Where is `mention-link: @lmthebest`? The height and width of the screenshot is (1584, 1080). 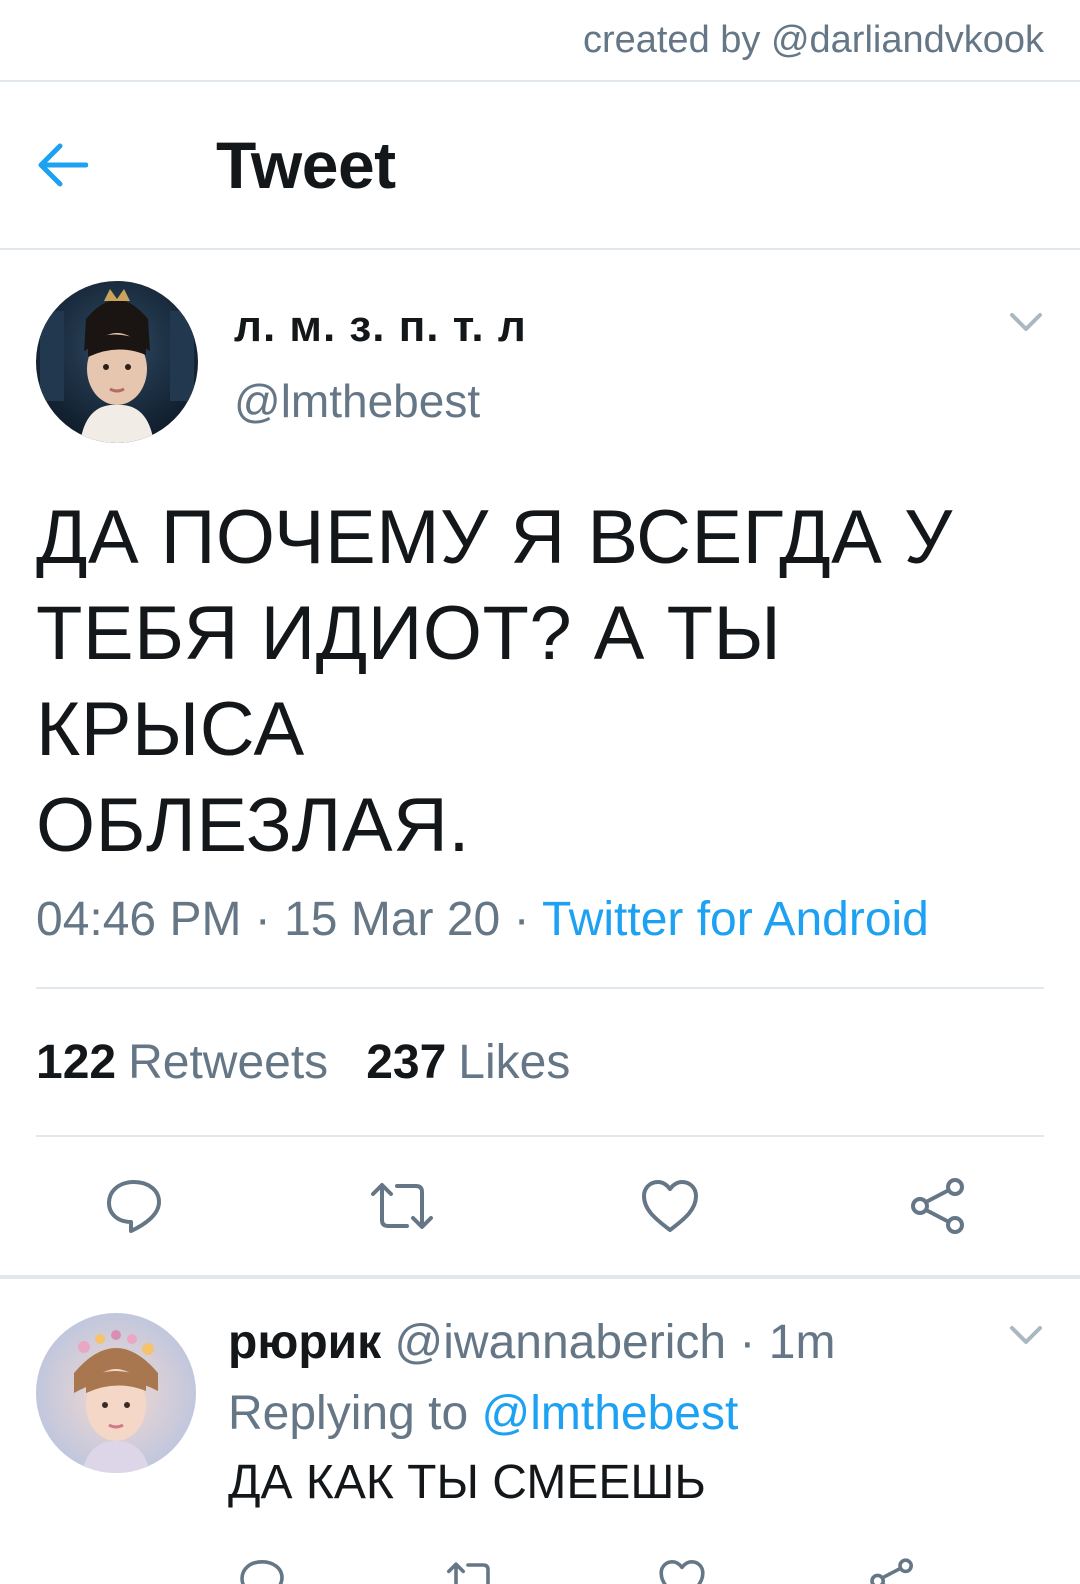
mention-link: @lmthebest is located at coordinates (609, 1413).